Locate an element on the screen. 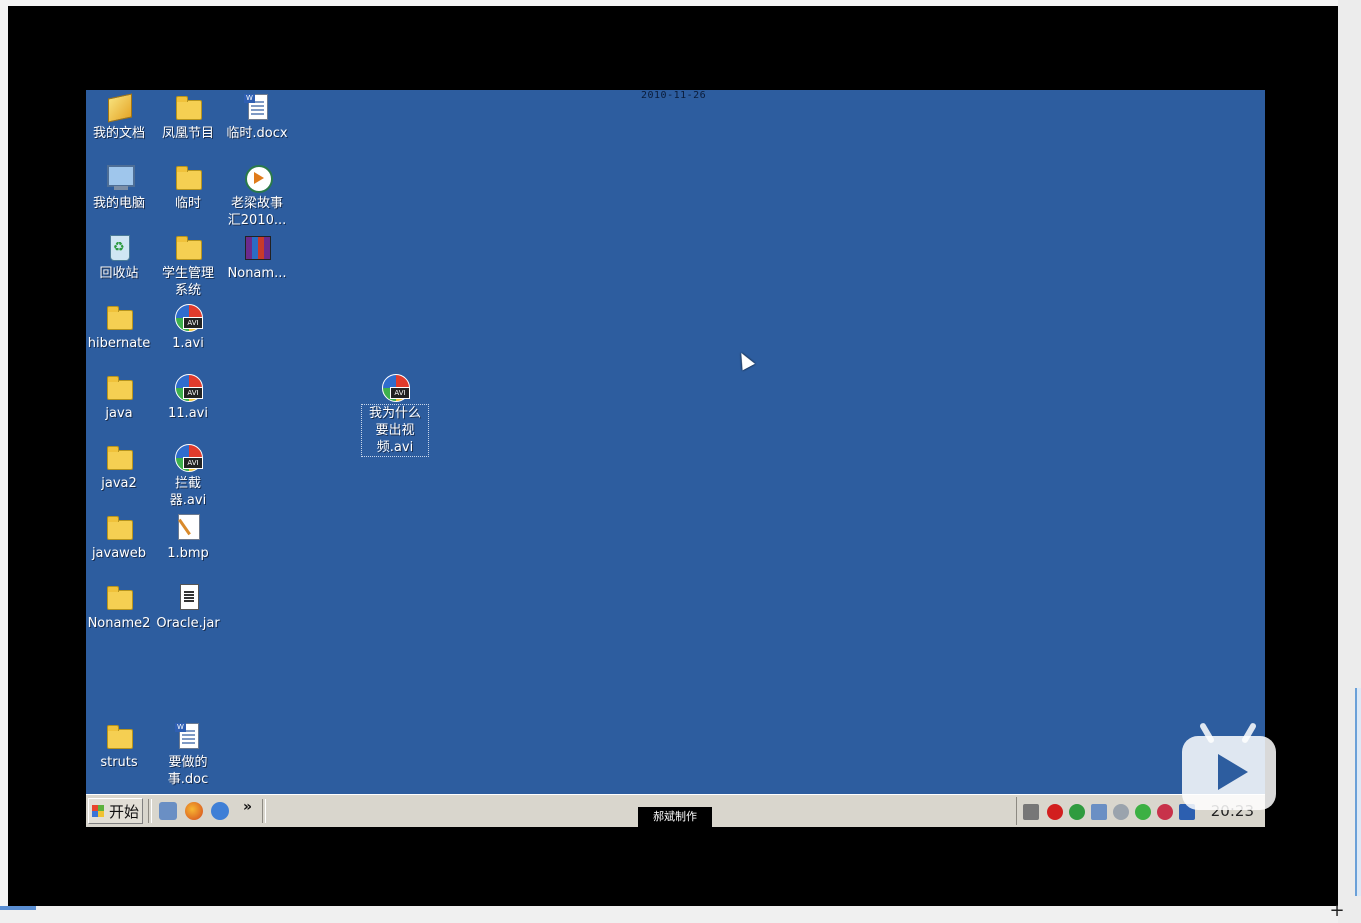  icon-label: 11.avi is located at coordinates (188, 413).